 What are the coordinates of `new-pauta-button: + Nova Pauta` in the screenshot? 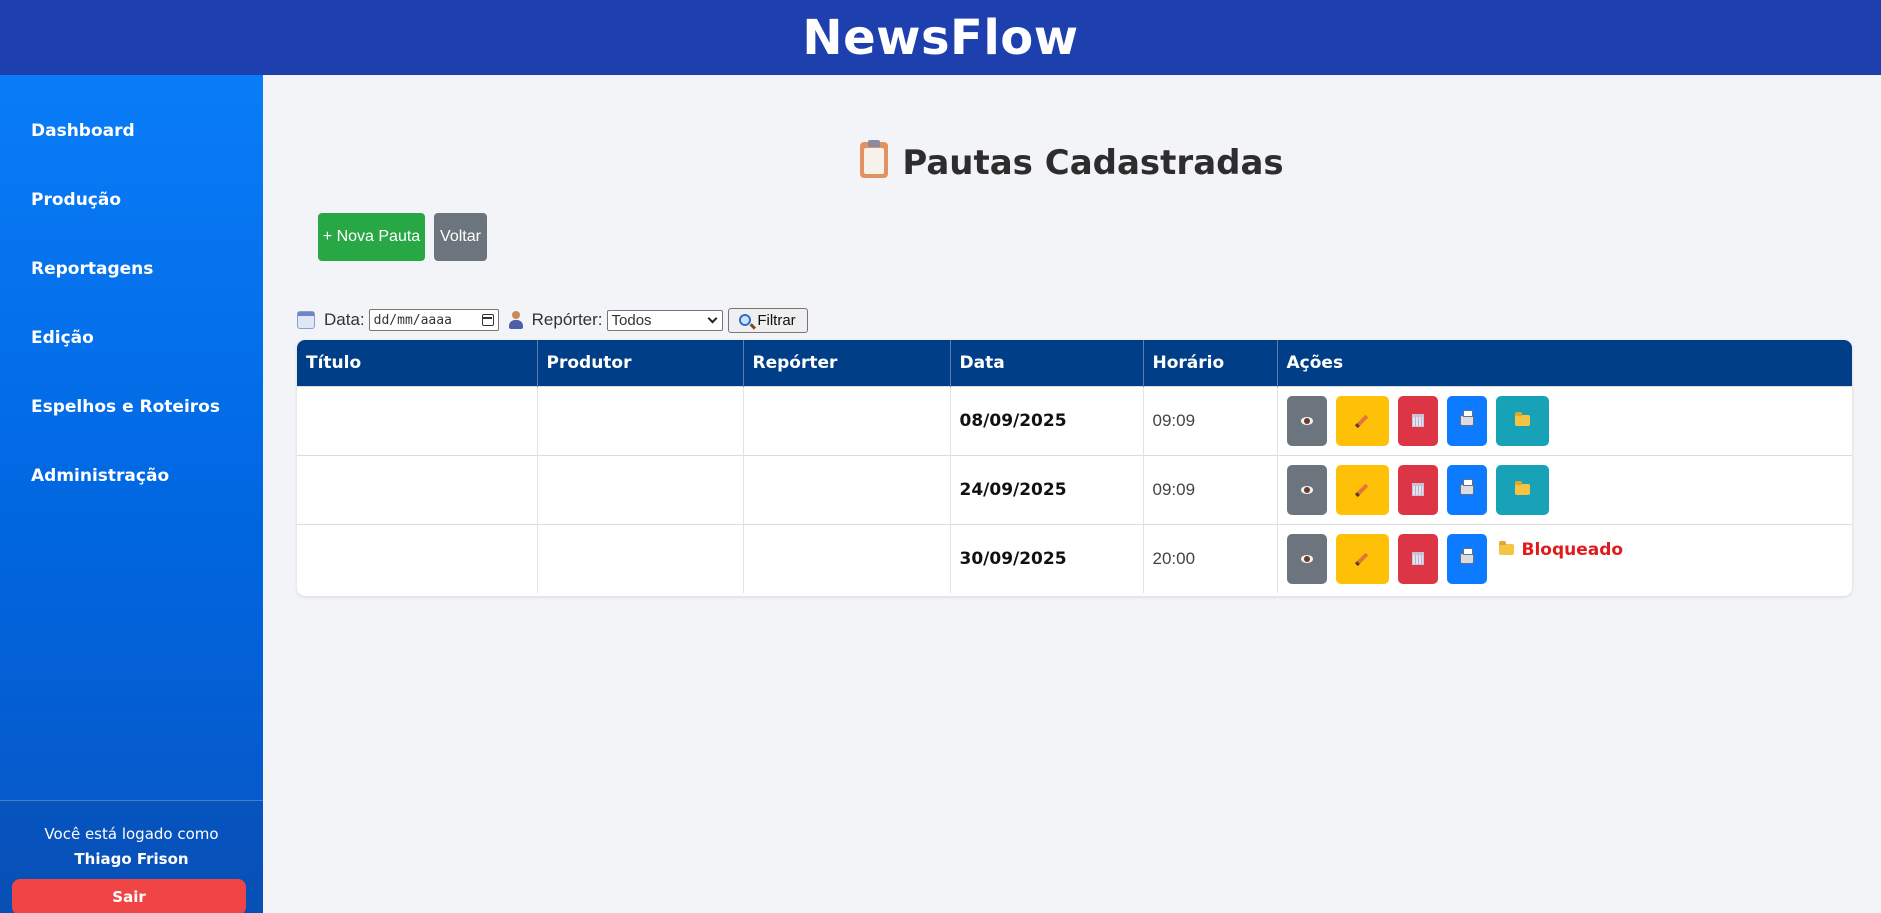 It's located at (371, 237).